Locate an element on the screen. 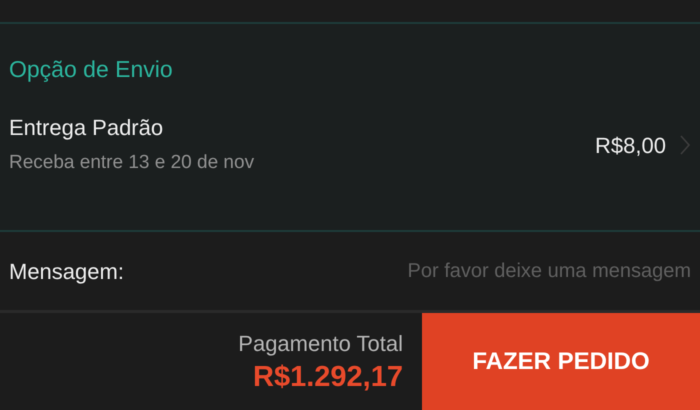 This screenshot has width=700, height=410. shipping-option: Entrega Padrão Receba entre 13 e 20 de nov R$8,00 is located at coordinates (350, 145).